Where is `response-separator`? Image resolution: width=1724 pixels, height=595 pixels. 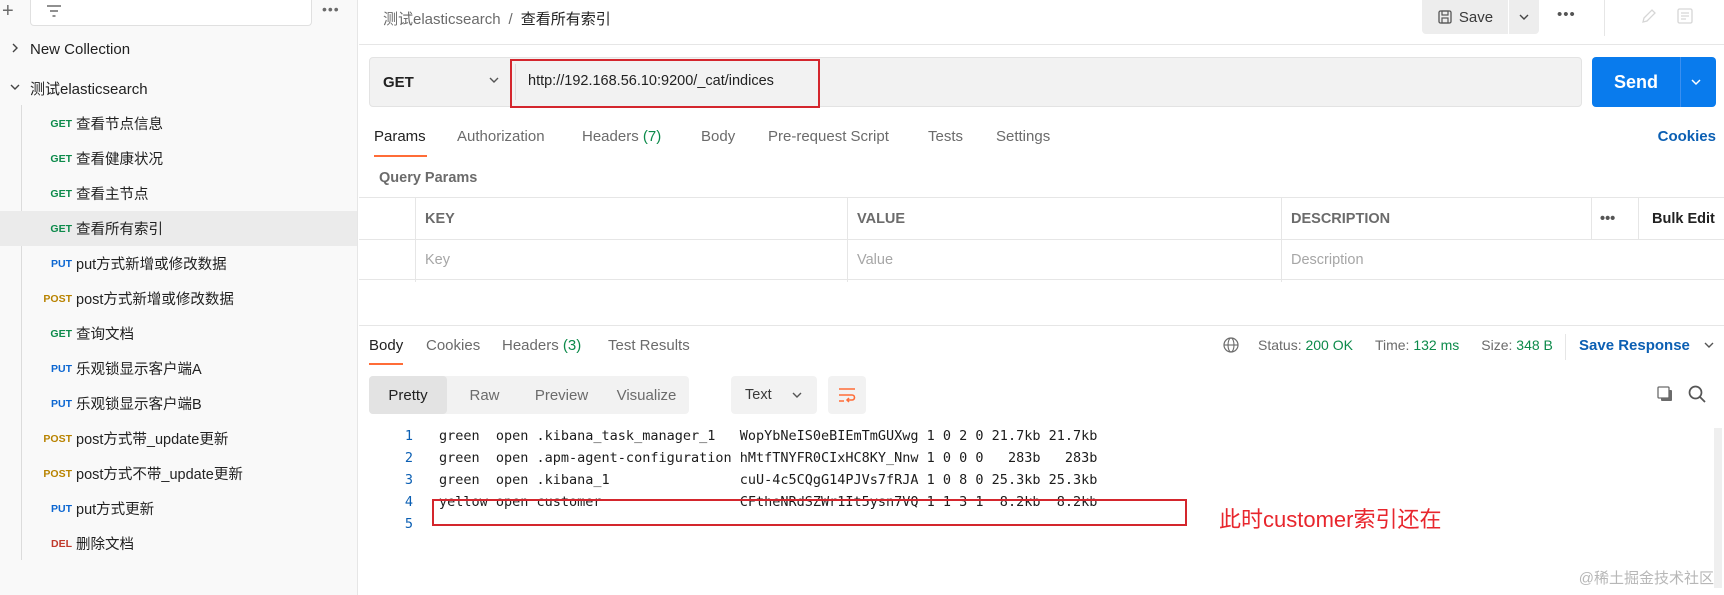
response-separator is located at coordinates (1041, 325).